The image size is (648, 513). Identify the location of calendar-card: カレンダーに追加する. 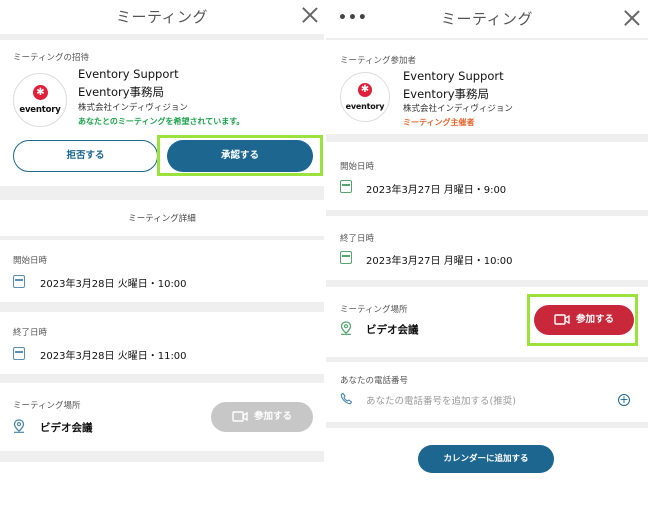
(487, 470).